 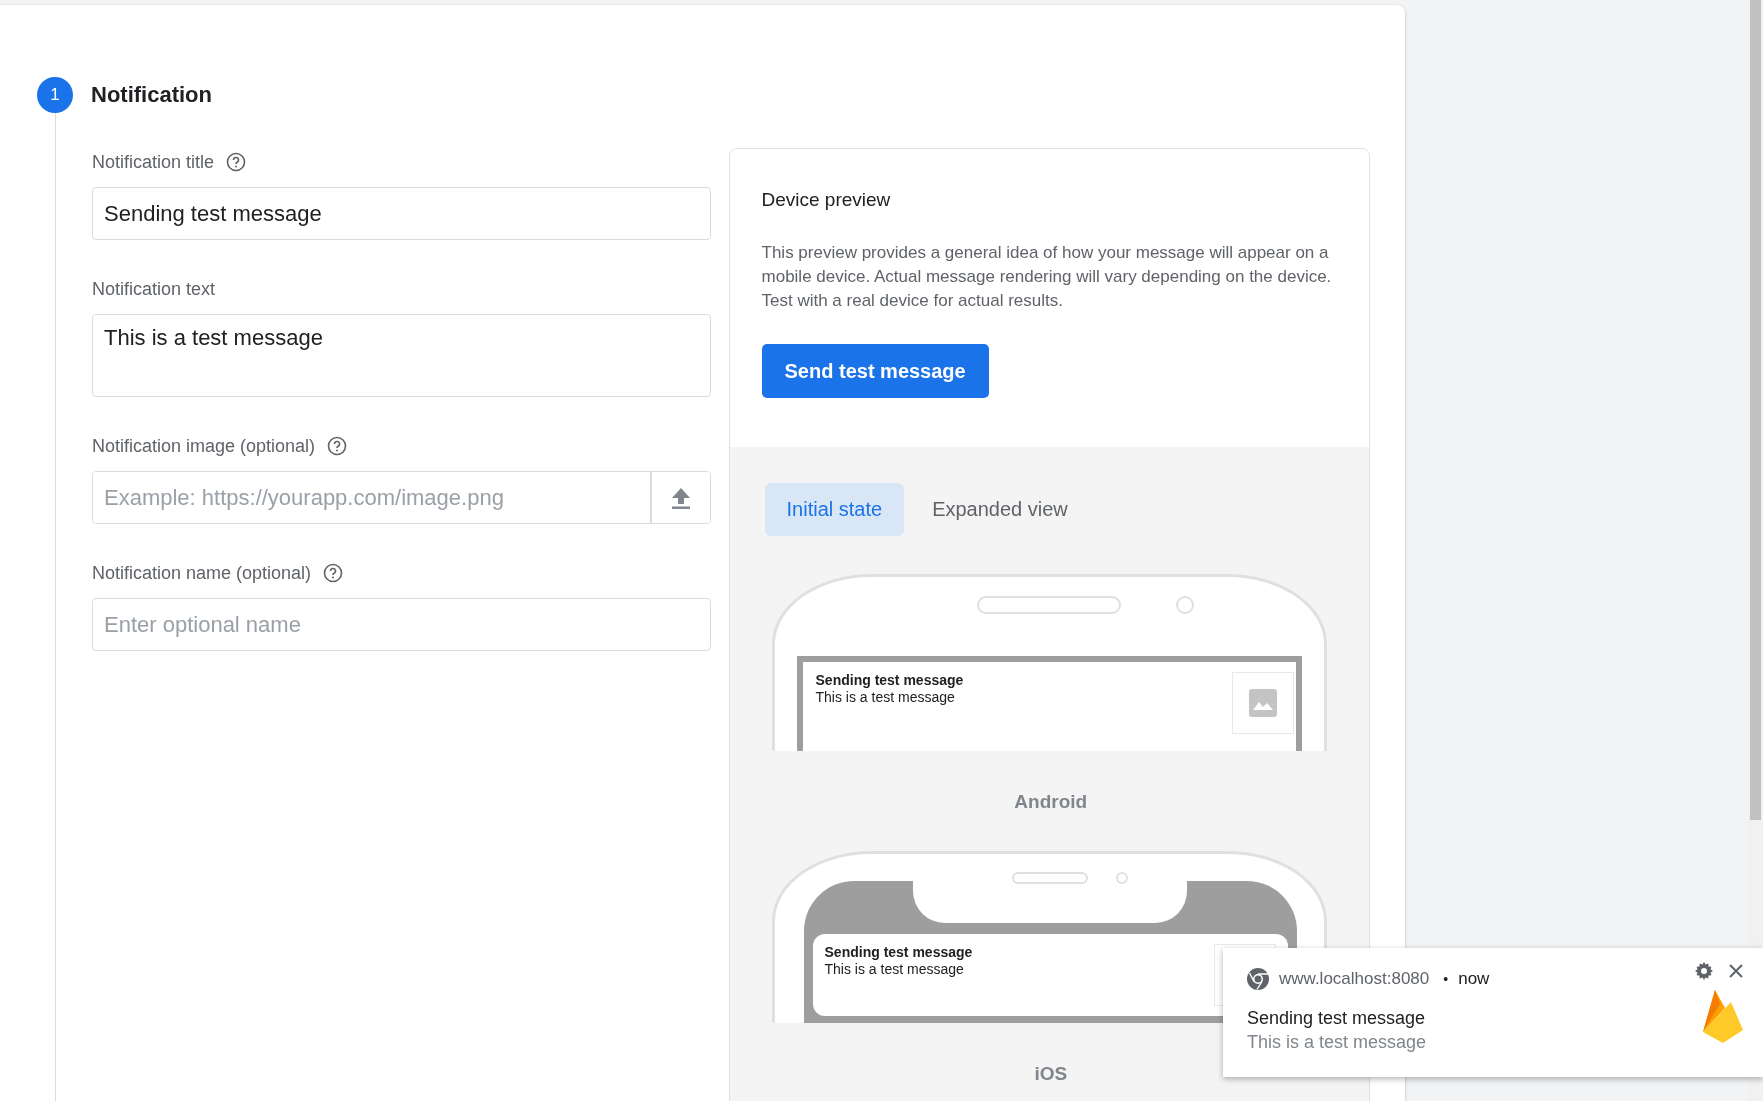 I want to click on preview-tab: Initial state, so click(x=834, y=509).